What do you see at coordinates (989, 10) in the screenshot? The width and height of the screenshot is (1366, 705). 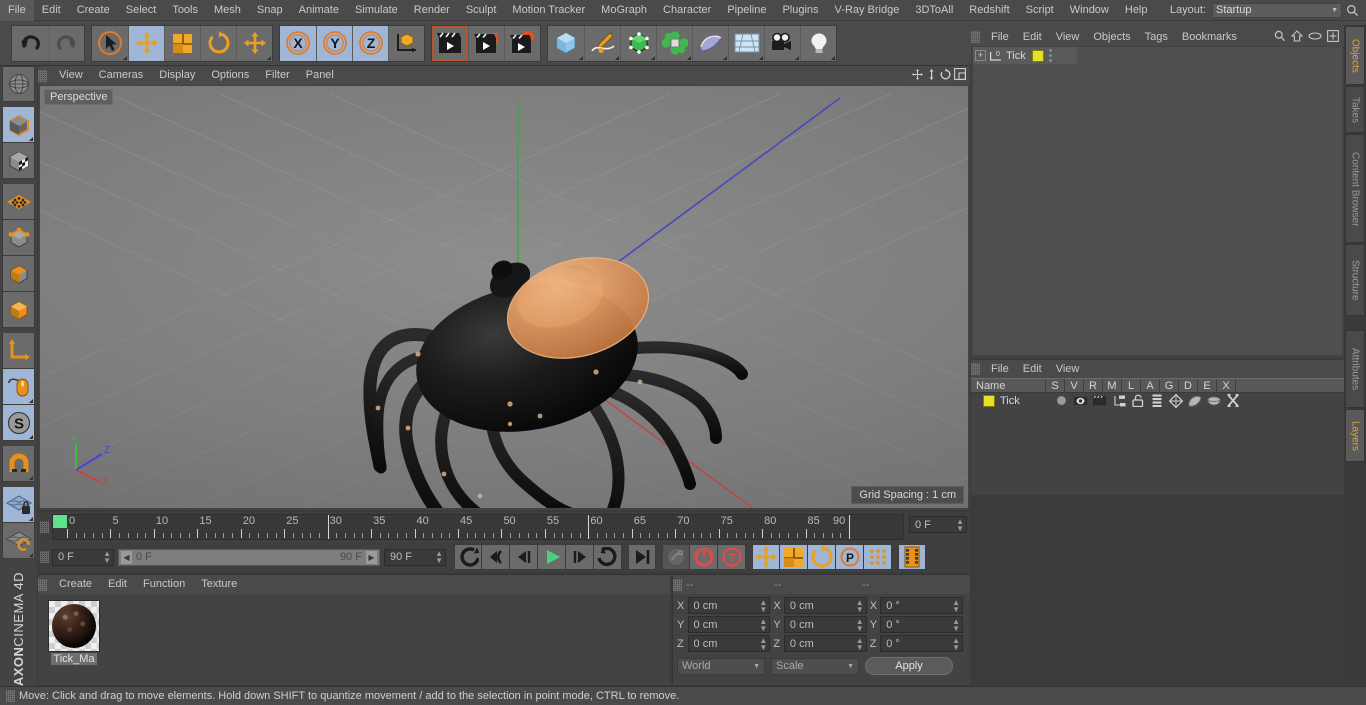 I see `menu-redshift: Redshift` at bounding box center [989, 10].